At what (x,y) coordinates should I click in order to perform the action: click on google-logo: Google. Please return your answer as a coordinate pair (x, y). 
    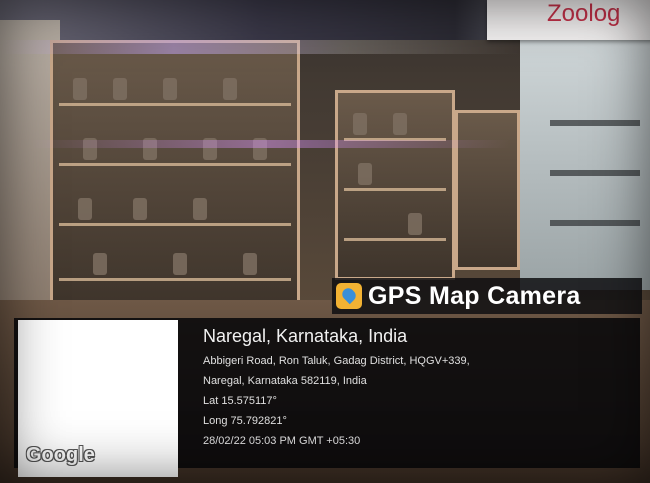
    Looking at the image, I should click on (60, 455).